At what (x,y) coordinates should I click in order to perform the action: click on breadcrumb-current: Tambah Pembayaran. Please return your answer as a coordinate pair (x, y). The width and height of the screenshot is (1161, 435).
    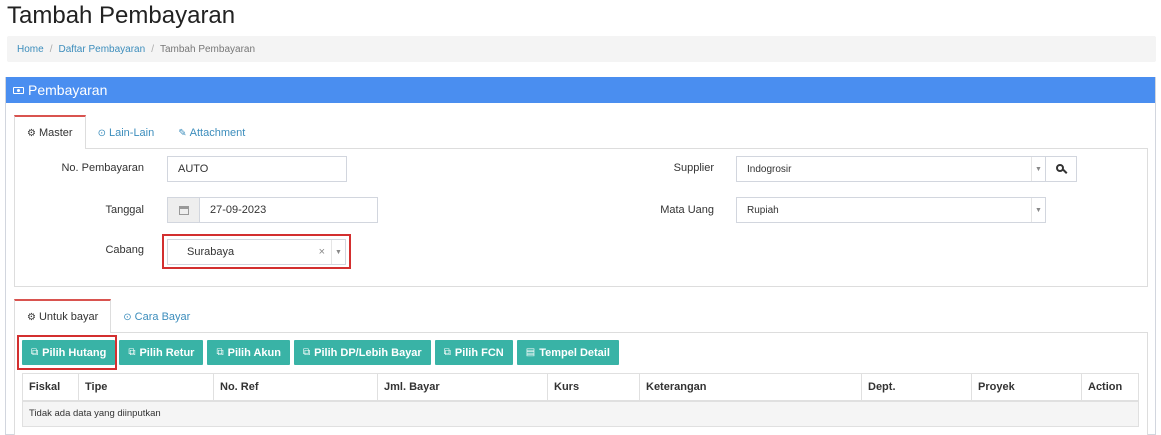
    Looking at the image, I should click on (207, 49).